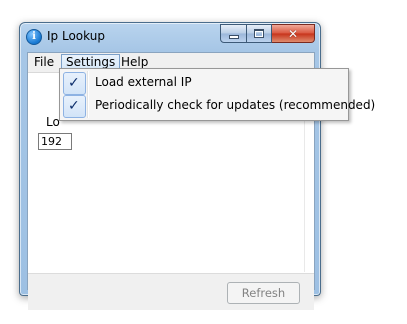  What do you see at coordinates (143, 82) in the screenshot?
I see `menu-item-label: Load external IP` at bounding box center [143, 82].